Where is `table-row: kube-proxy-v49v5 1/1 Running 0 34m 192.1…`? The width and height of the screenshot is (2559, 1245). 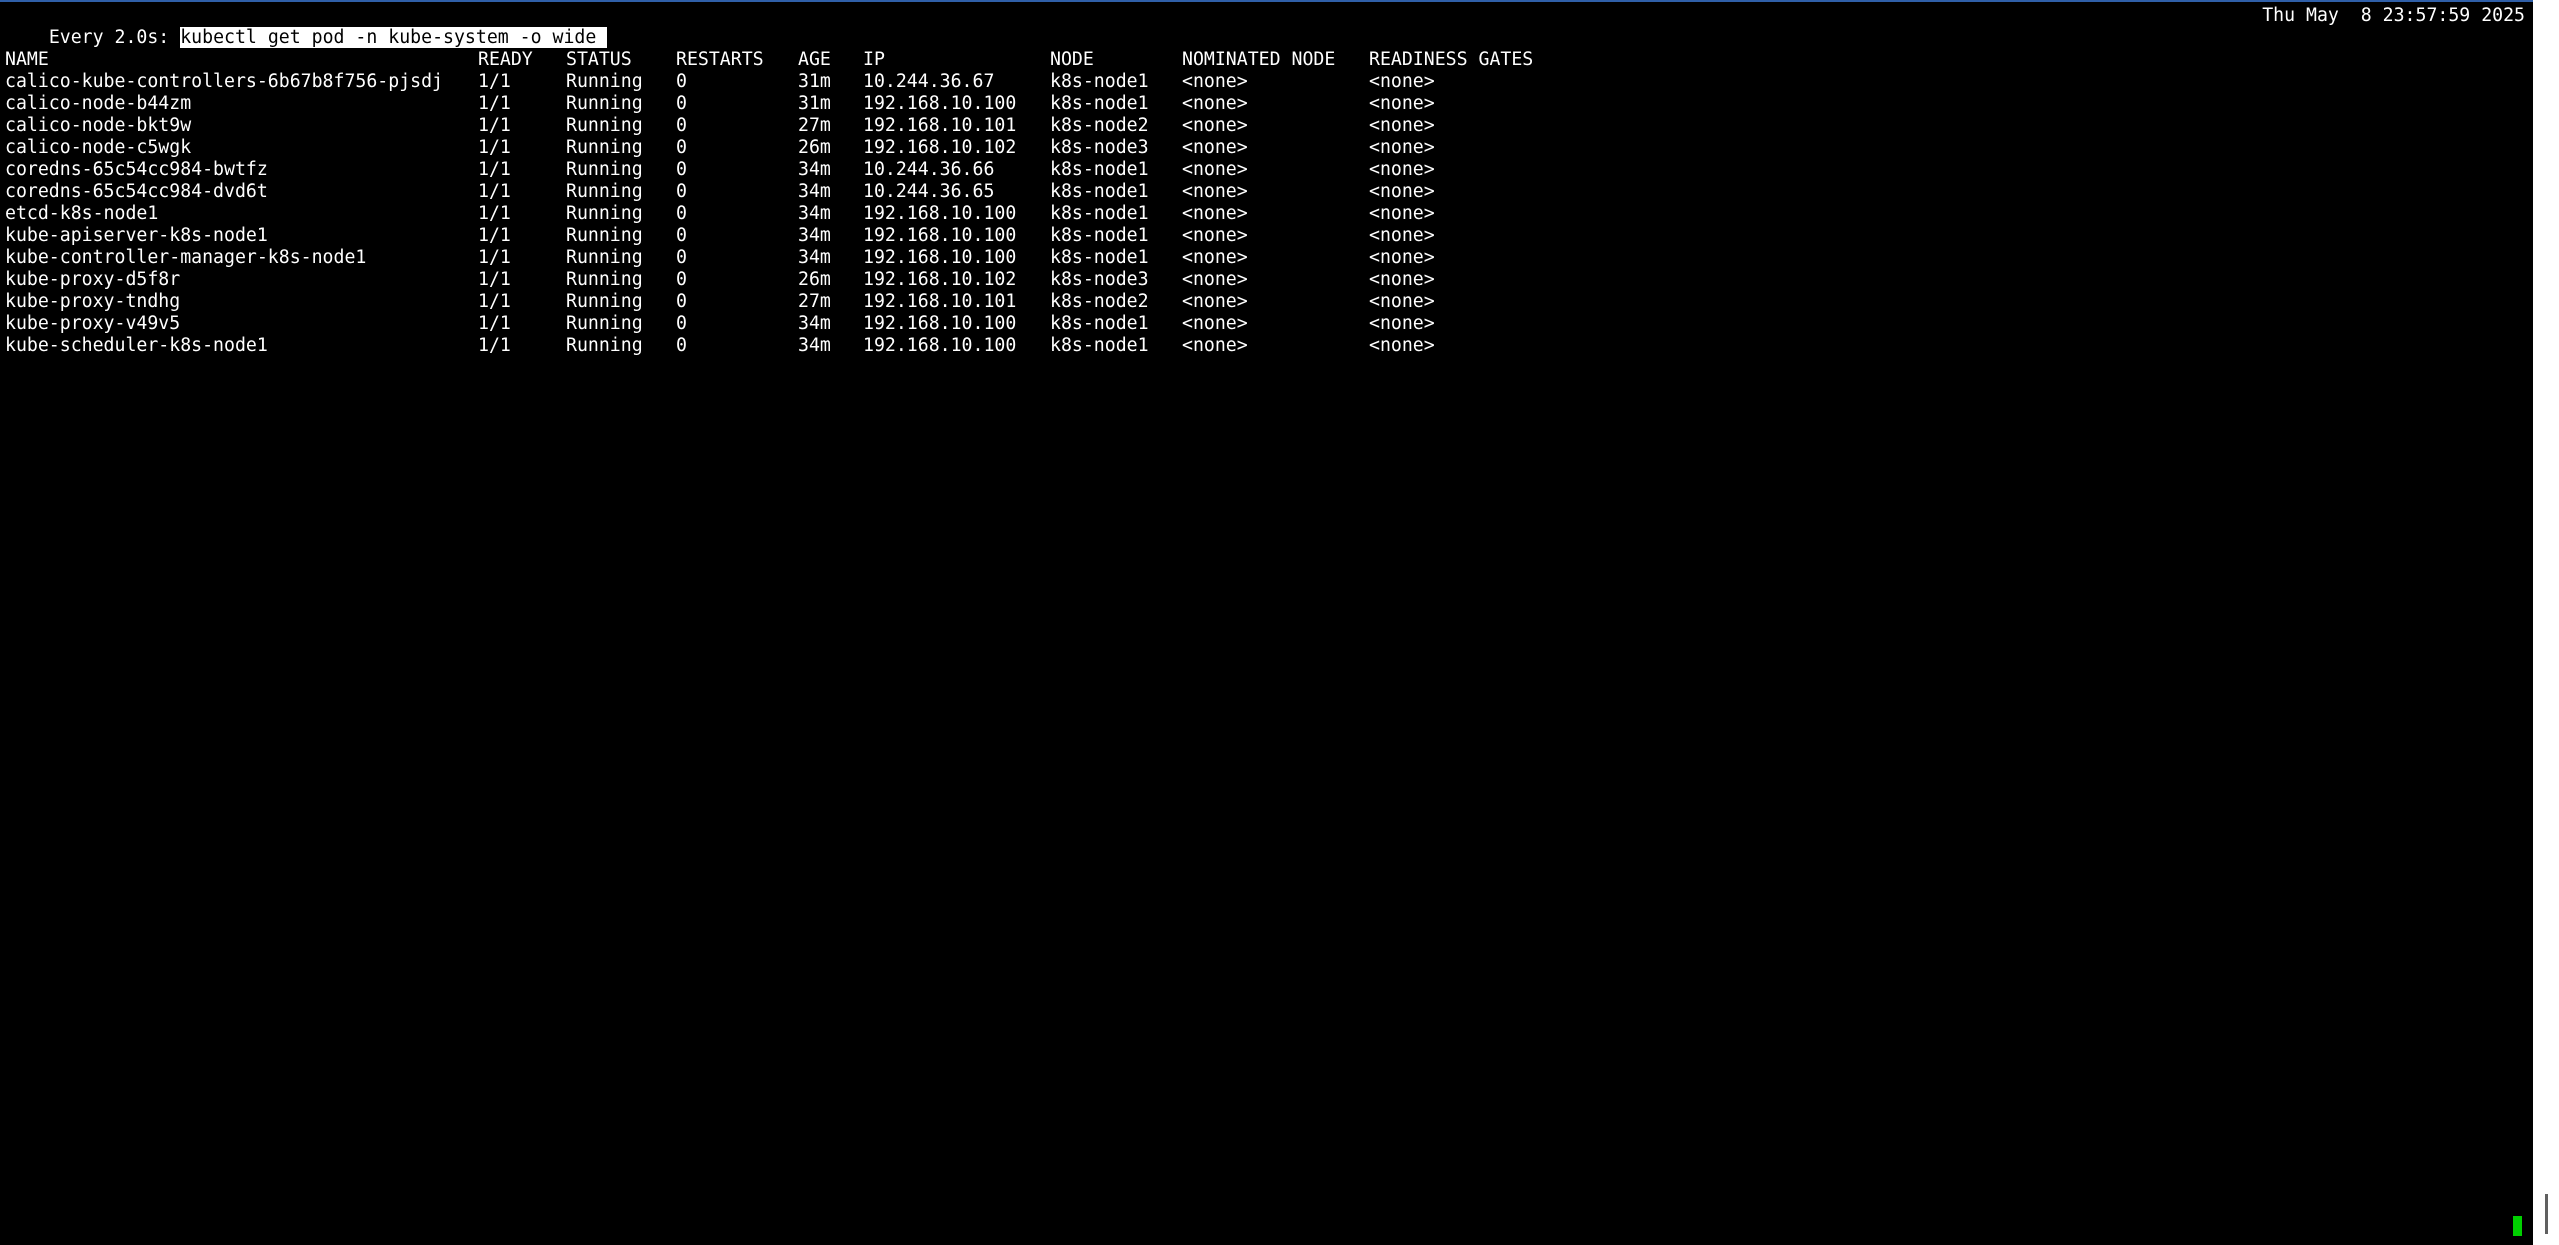 table-row: kube-proxy-v49v5 1/1 Running 0 34m 192.1… is located at coordinates (1265, 324).